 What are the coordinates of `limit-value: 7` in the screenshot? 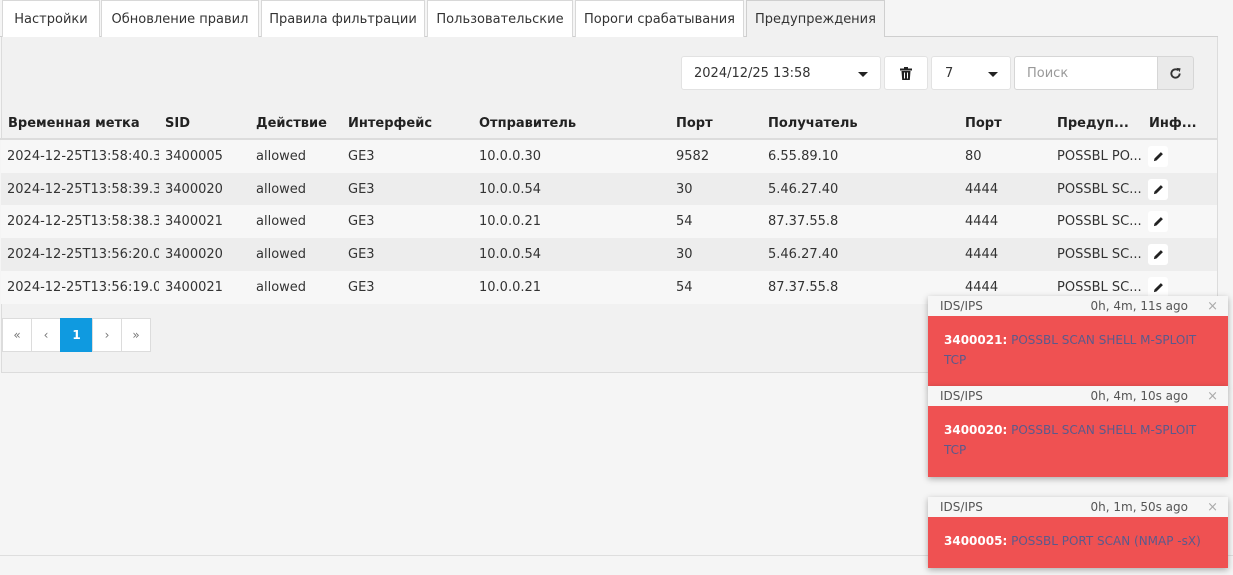 It's located at (949, 73).